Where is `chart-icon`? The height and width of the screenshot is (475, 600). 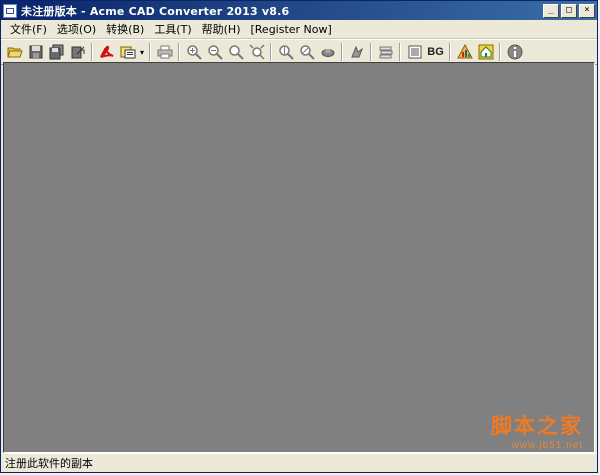
chart-icon is located at coordinates (464, 52).